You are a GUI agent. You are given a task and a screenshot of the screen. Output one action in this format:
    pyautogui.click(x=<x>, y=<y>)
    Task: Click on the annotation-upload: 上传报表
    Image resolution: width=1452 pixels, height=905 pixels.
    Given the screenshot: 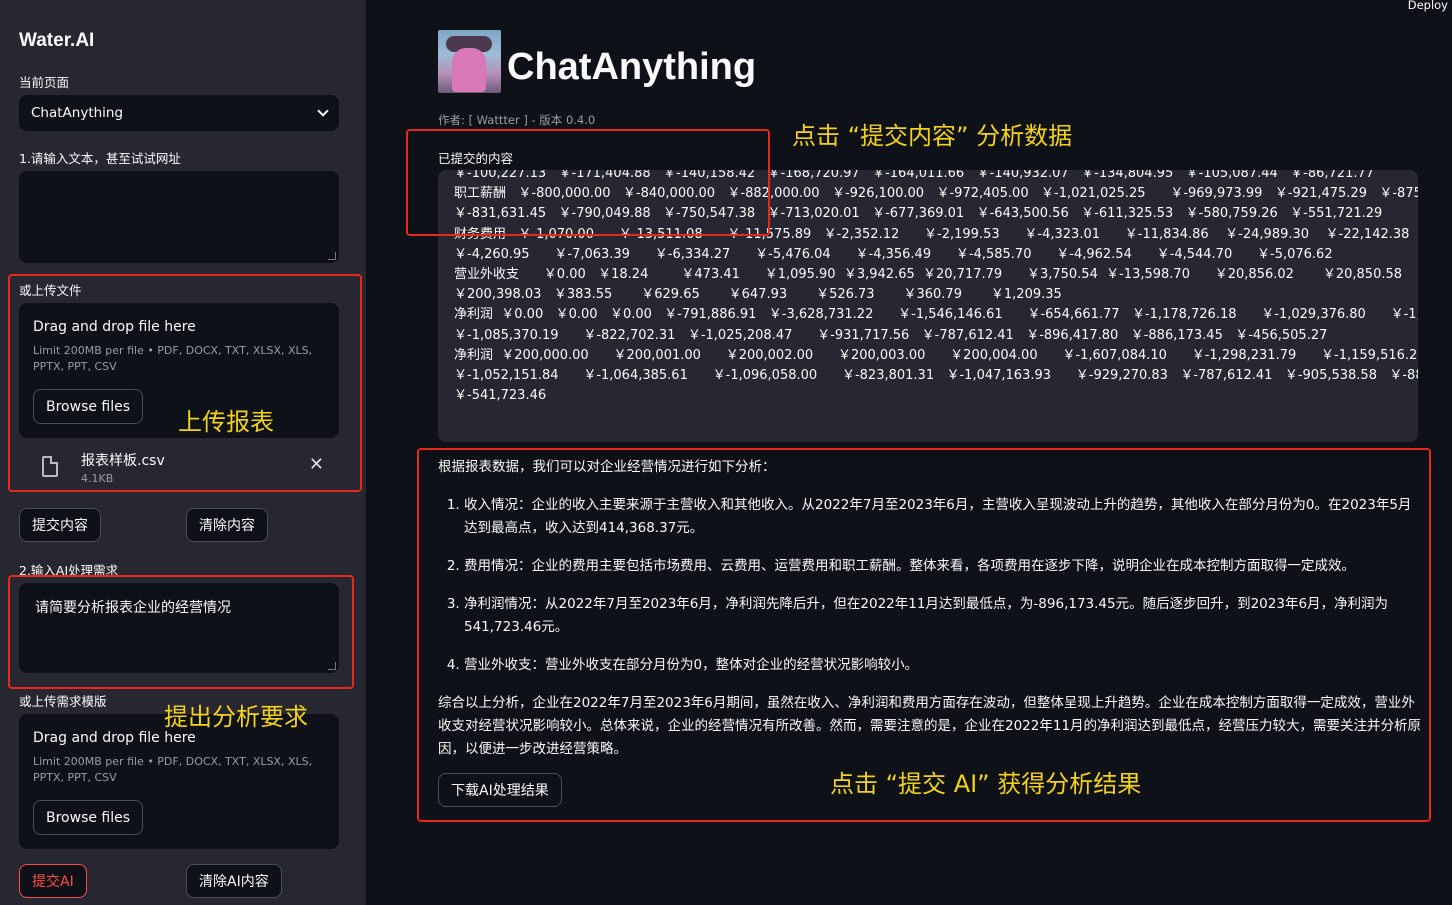 What is the action you would take?
    pyautogui.click(x=226, y=422)
    